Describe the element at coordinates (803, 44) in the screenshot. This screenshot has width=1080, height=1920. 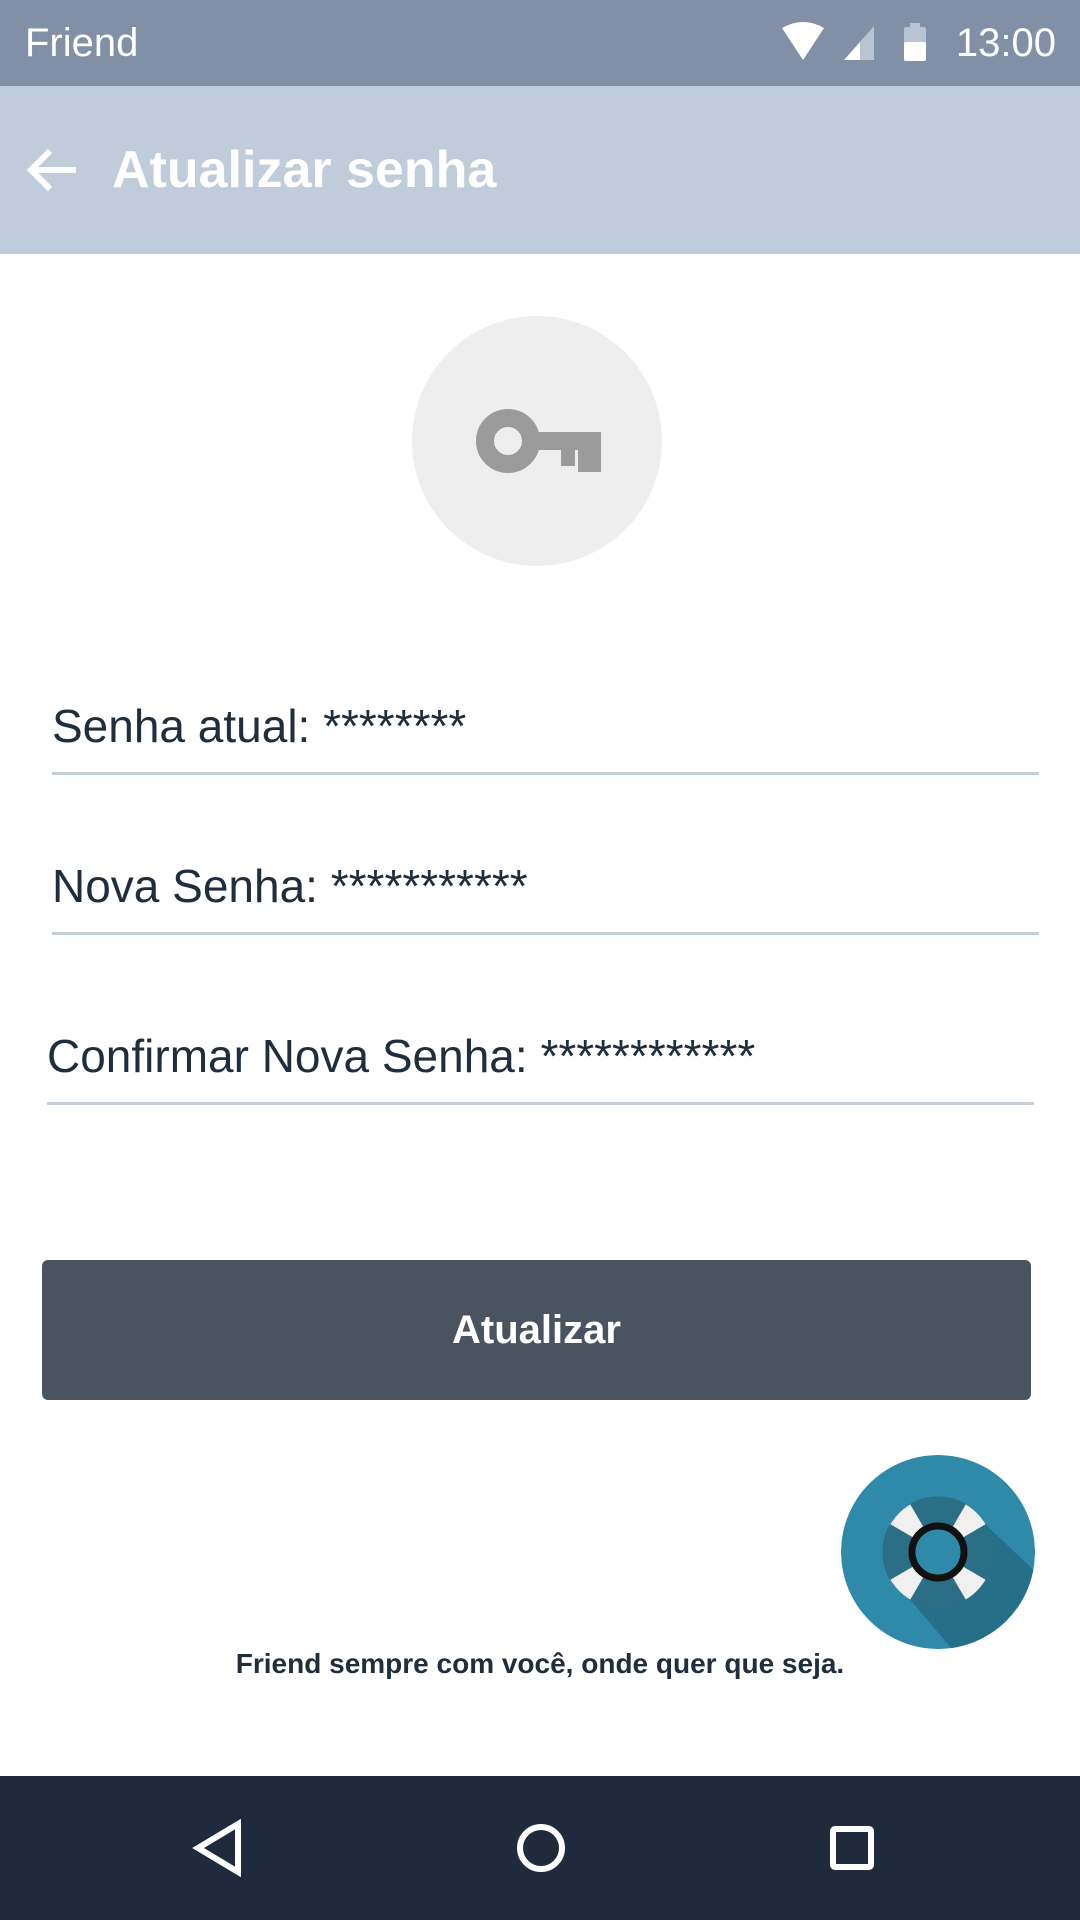
I see `wifi-icon` at that location.